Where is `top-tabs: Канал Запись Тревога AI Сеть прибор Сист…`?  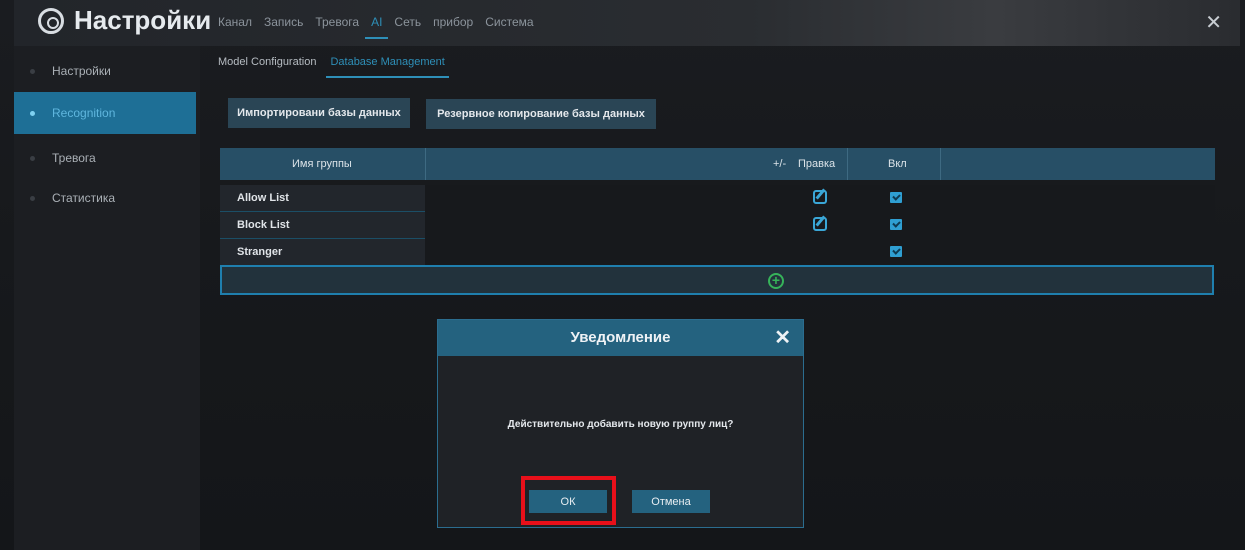
top-tabs: Канал Запись Тревога AI Сеть прибор Сист… is located at coordinates (376, 27).